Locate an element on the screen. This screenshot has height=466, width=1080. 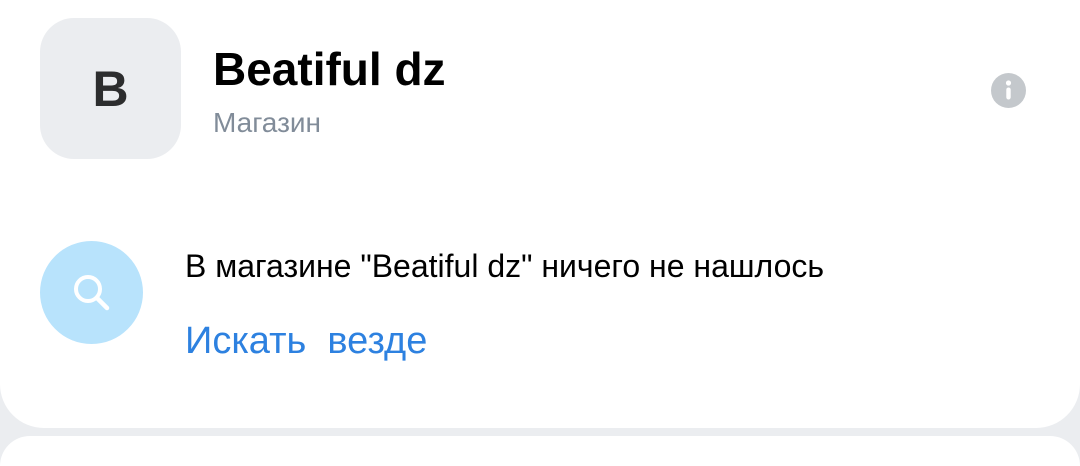
shop-name: Beatiful dz is located at coordinates (329, 69).